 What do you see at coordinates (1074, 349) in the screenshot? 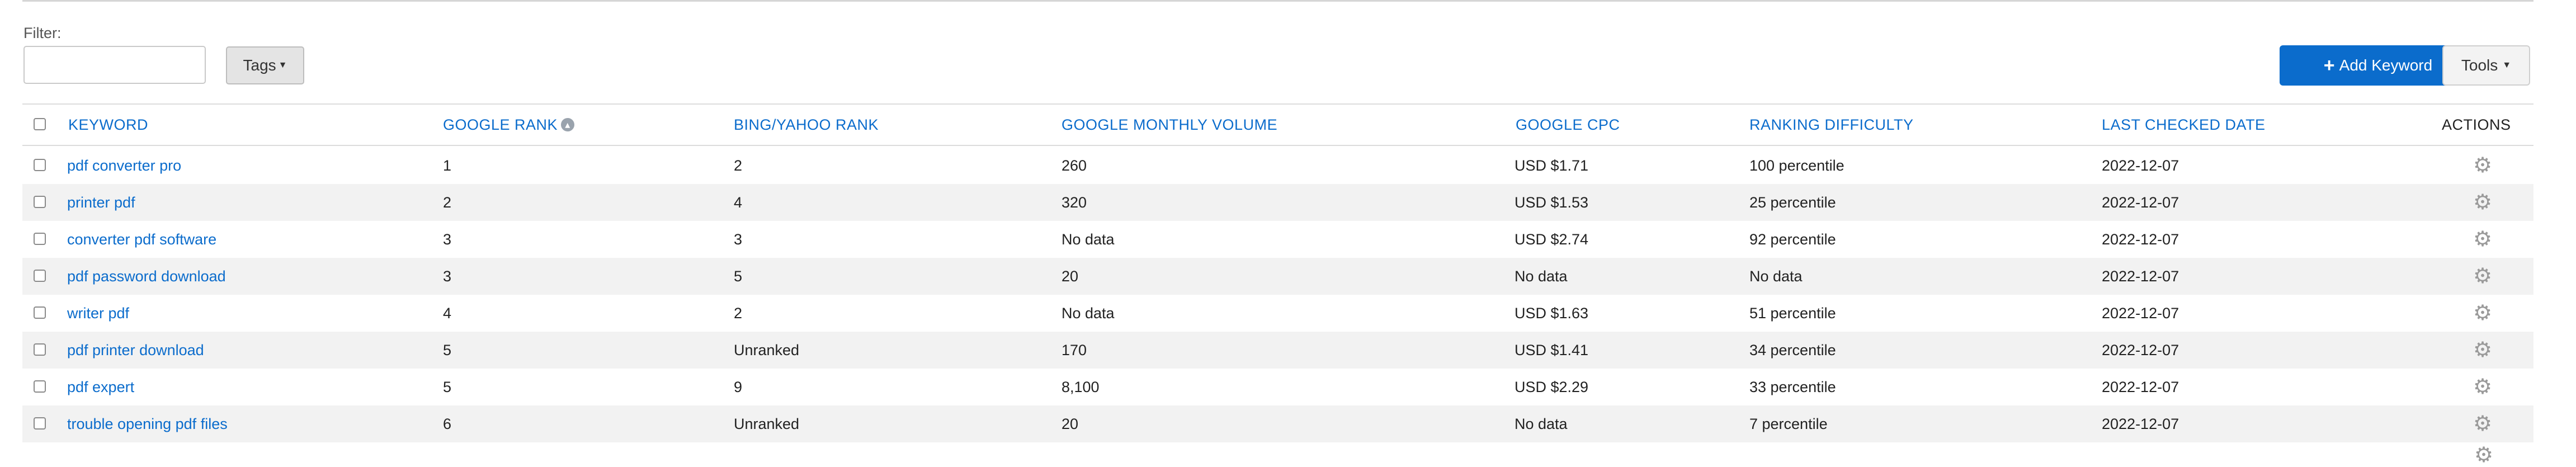
I see `monthly-volume-cell: 170` at bounding box center [1074, 349].